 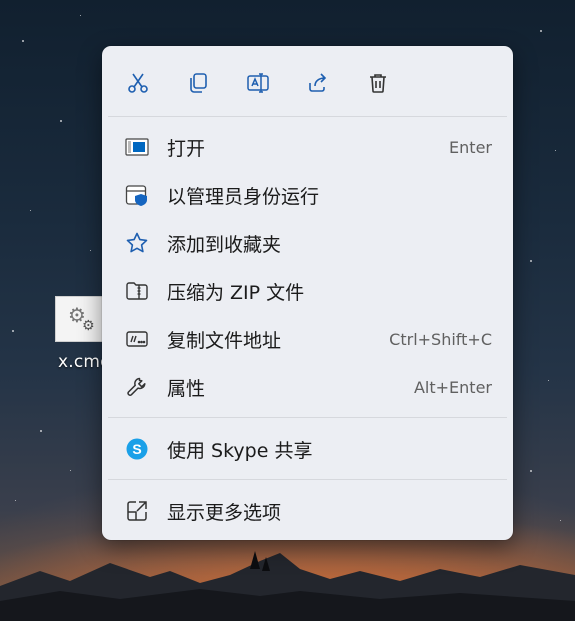 I want to click on copy-button, so click(x=198, y=83).